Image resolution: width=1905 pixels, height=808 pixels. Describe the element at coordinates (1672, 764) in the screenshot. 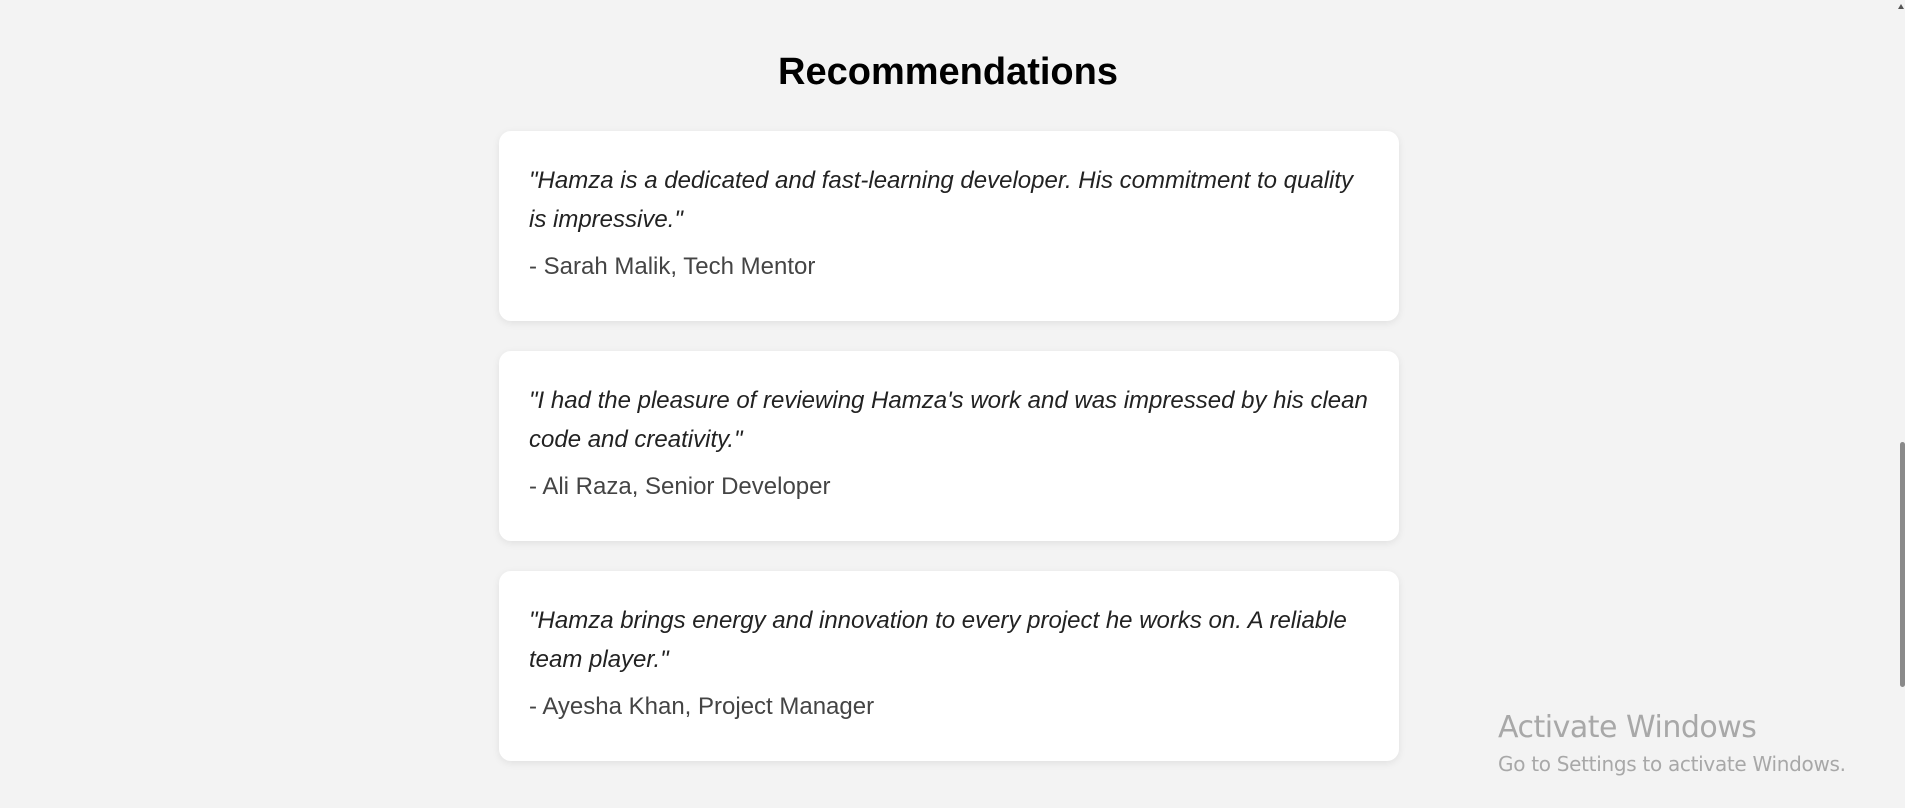

I see `watermark-subtitle: Go to Settings to activate Windows.` at that location.